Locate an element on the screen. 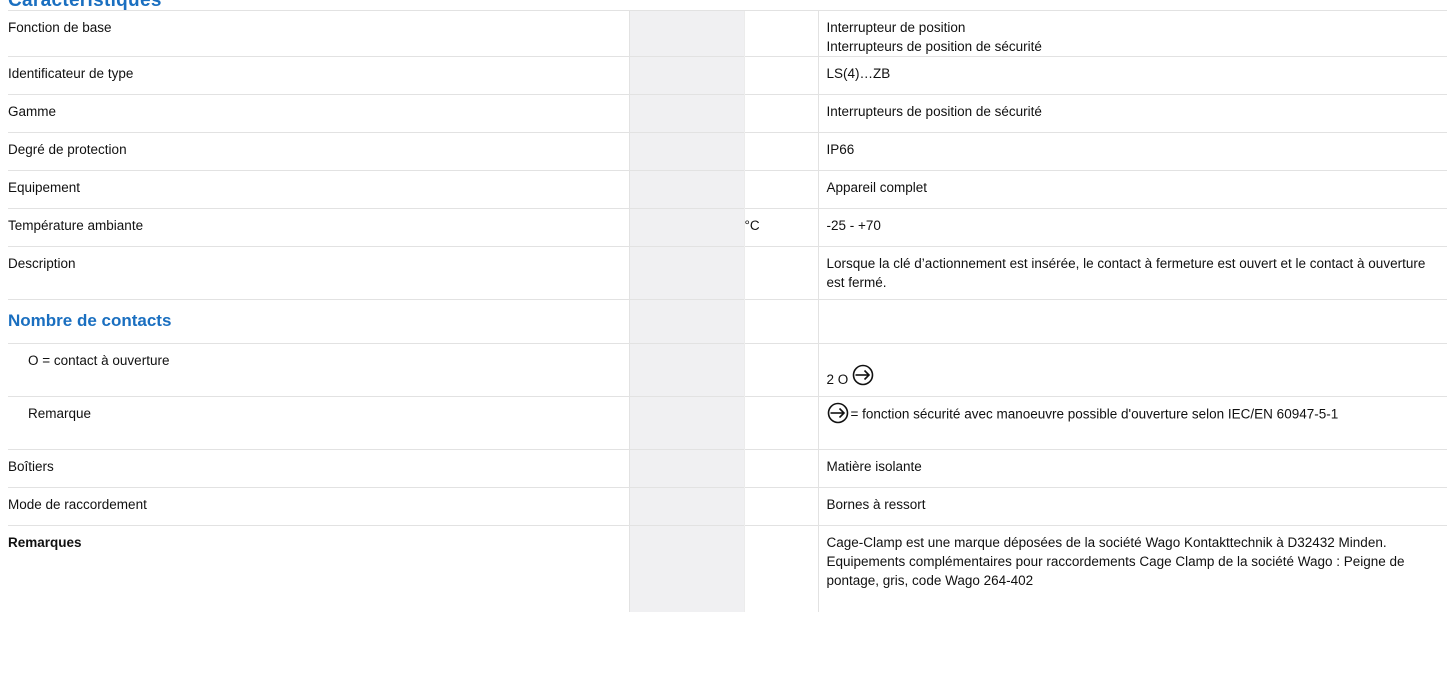 Image resolution: width=1447 pixels, height=677 pixels. row-label: Degré de protection is located at coordinates (318, 151).